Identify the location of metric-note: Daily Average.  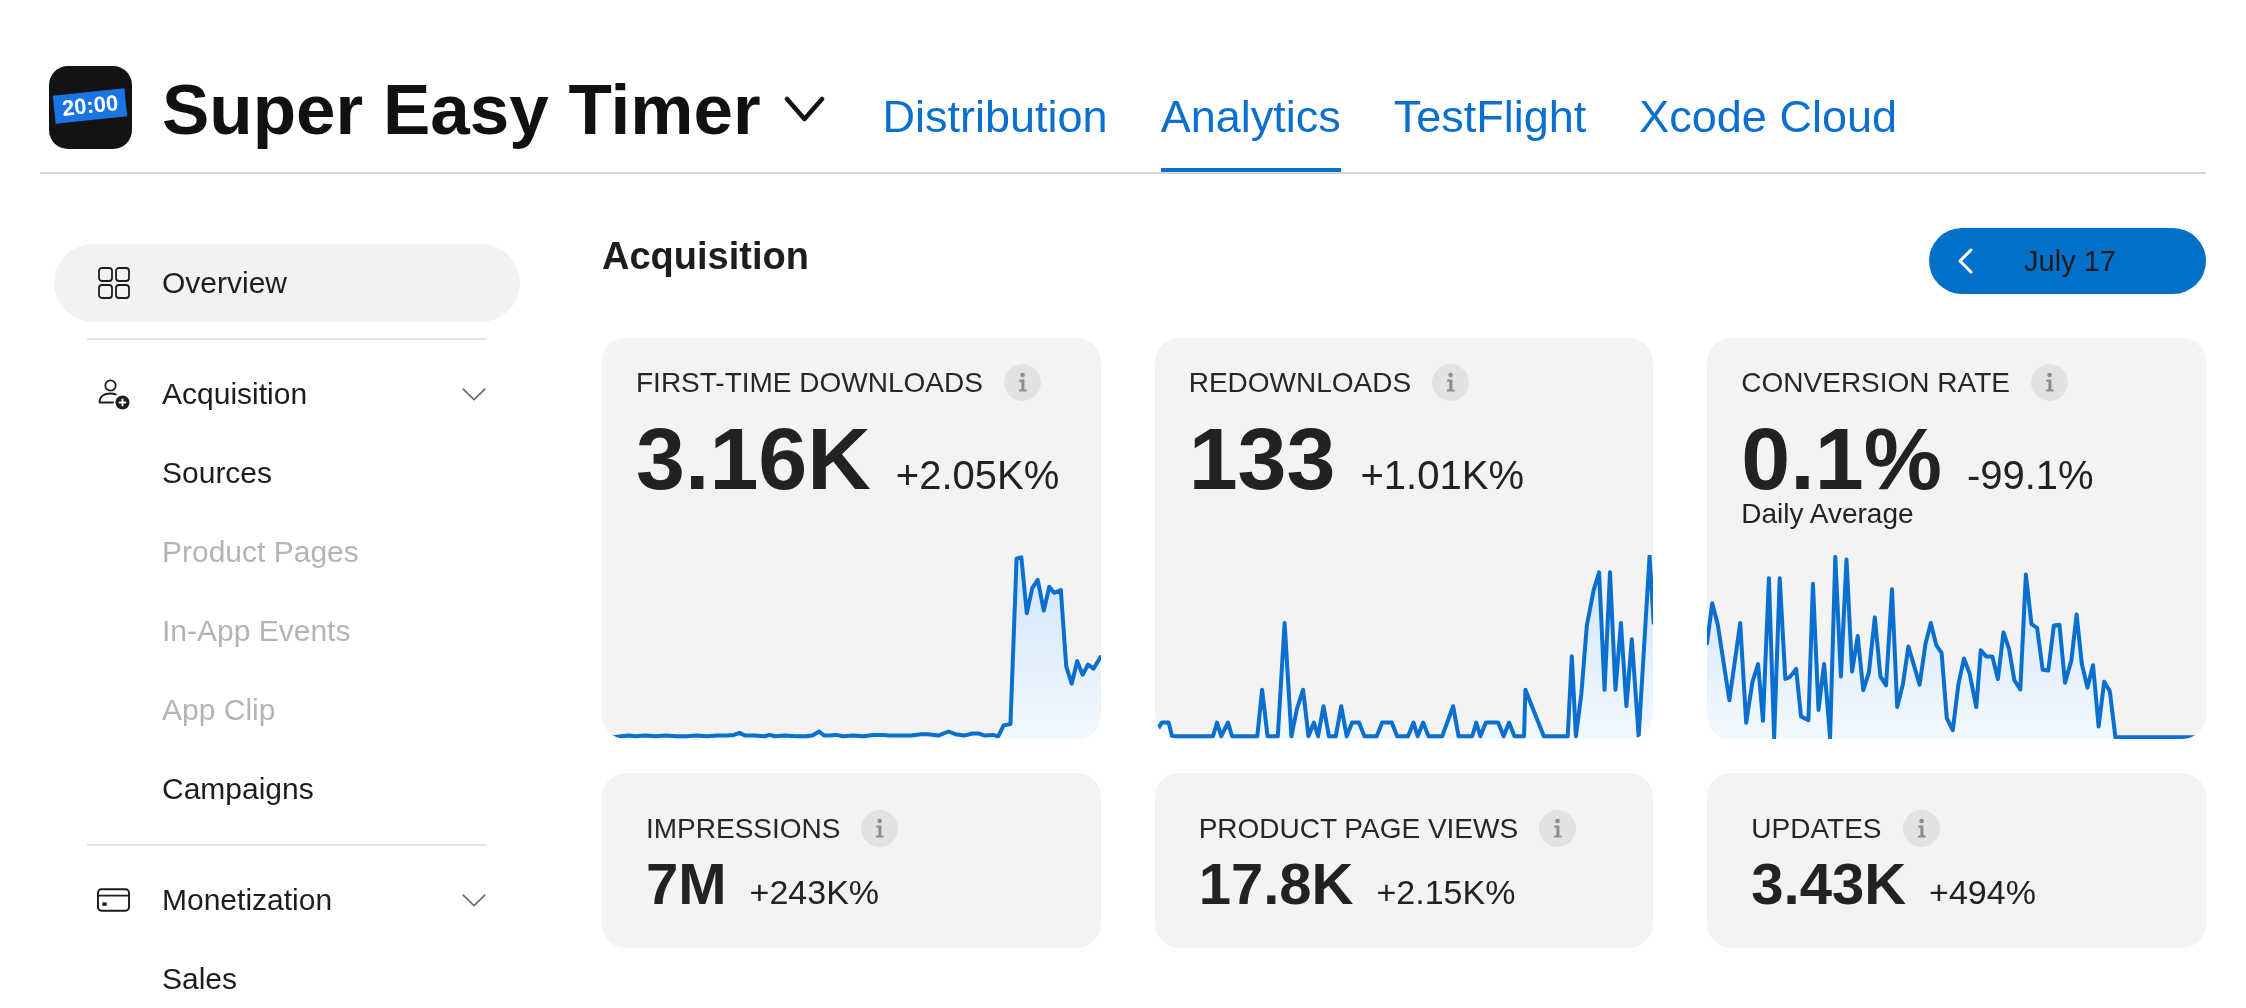
(1827, 514).